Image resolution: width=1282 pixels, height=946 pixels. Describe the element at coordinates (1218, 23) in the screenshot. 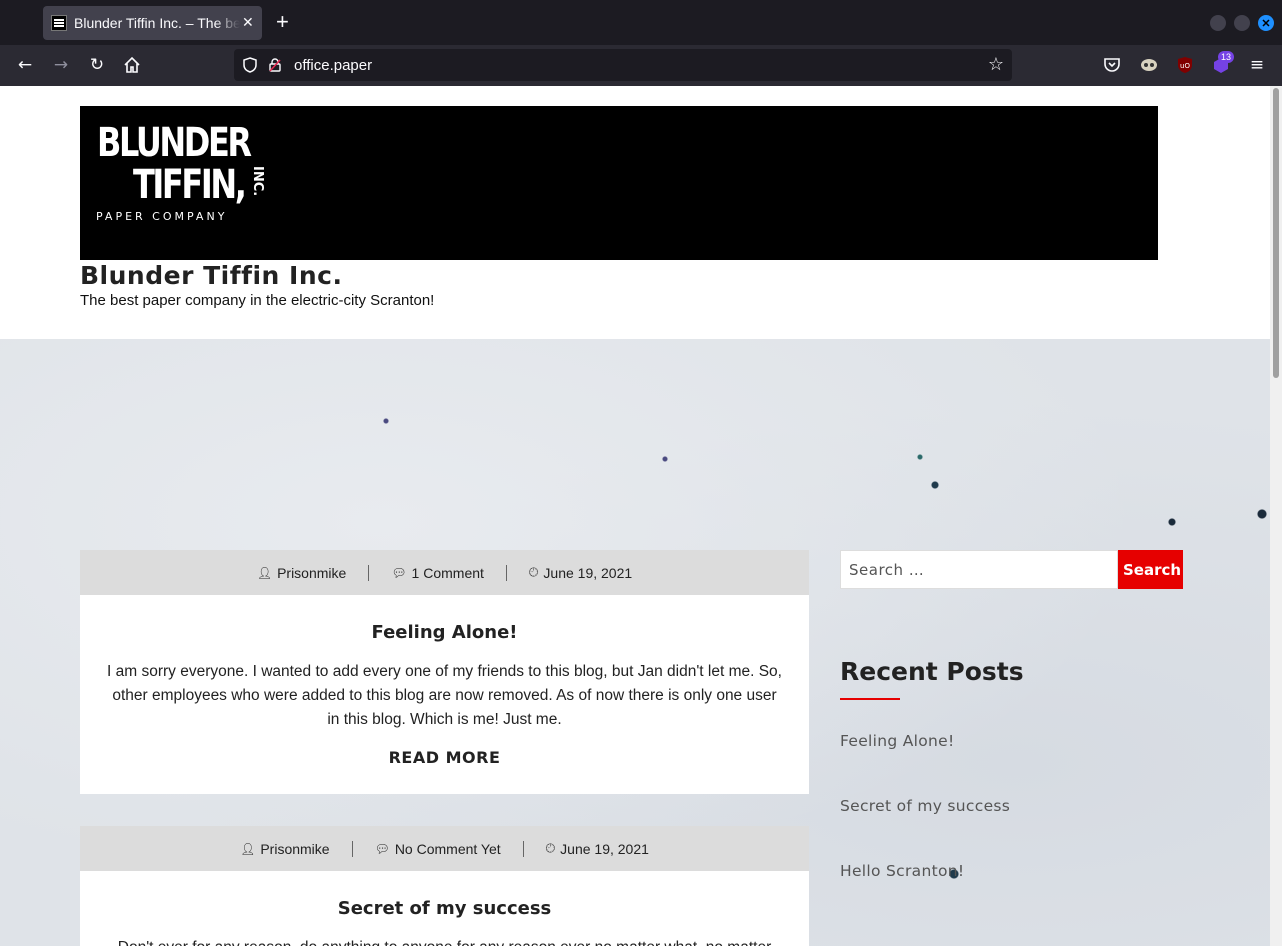

I see `minimize-window-button` at that location.